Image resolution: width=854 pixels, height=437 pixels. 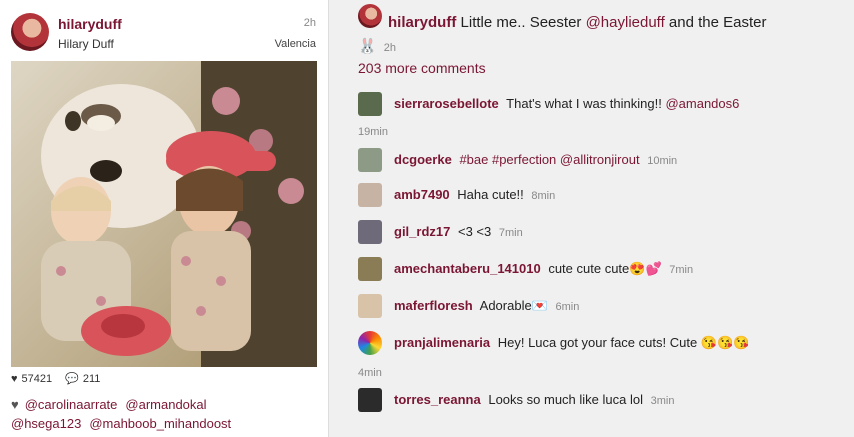 What do you see at coordinates (71, 404) in the screenshot?
I see `liker-link: @carolinaarrate` at bounding box center [71, 404].